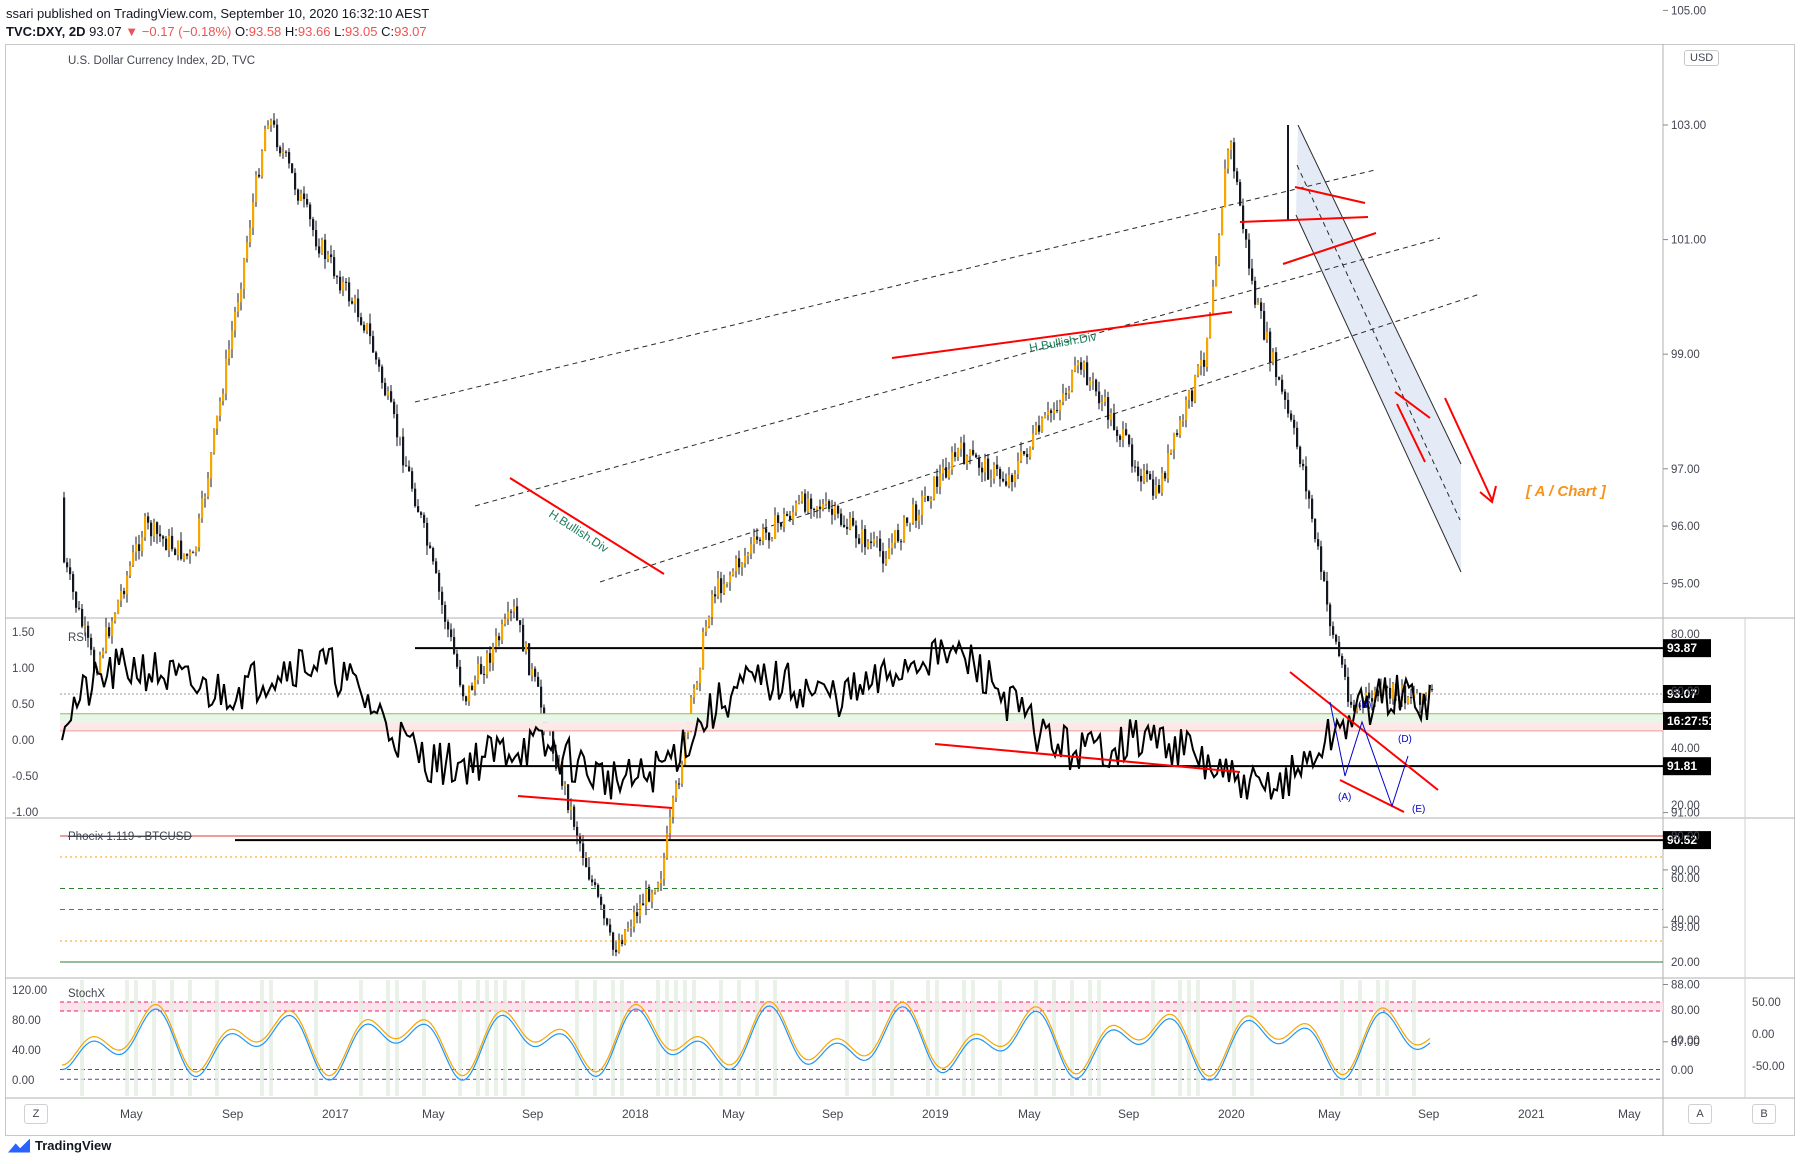  Describe the element at coordinates (1685, 921) in the screenshot. I see `phoeix-right-tick: 40.00` at that location.